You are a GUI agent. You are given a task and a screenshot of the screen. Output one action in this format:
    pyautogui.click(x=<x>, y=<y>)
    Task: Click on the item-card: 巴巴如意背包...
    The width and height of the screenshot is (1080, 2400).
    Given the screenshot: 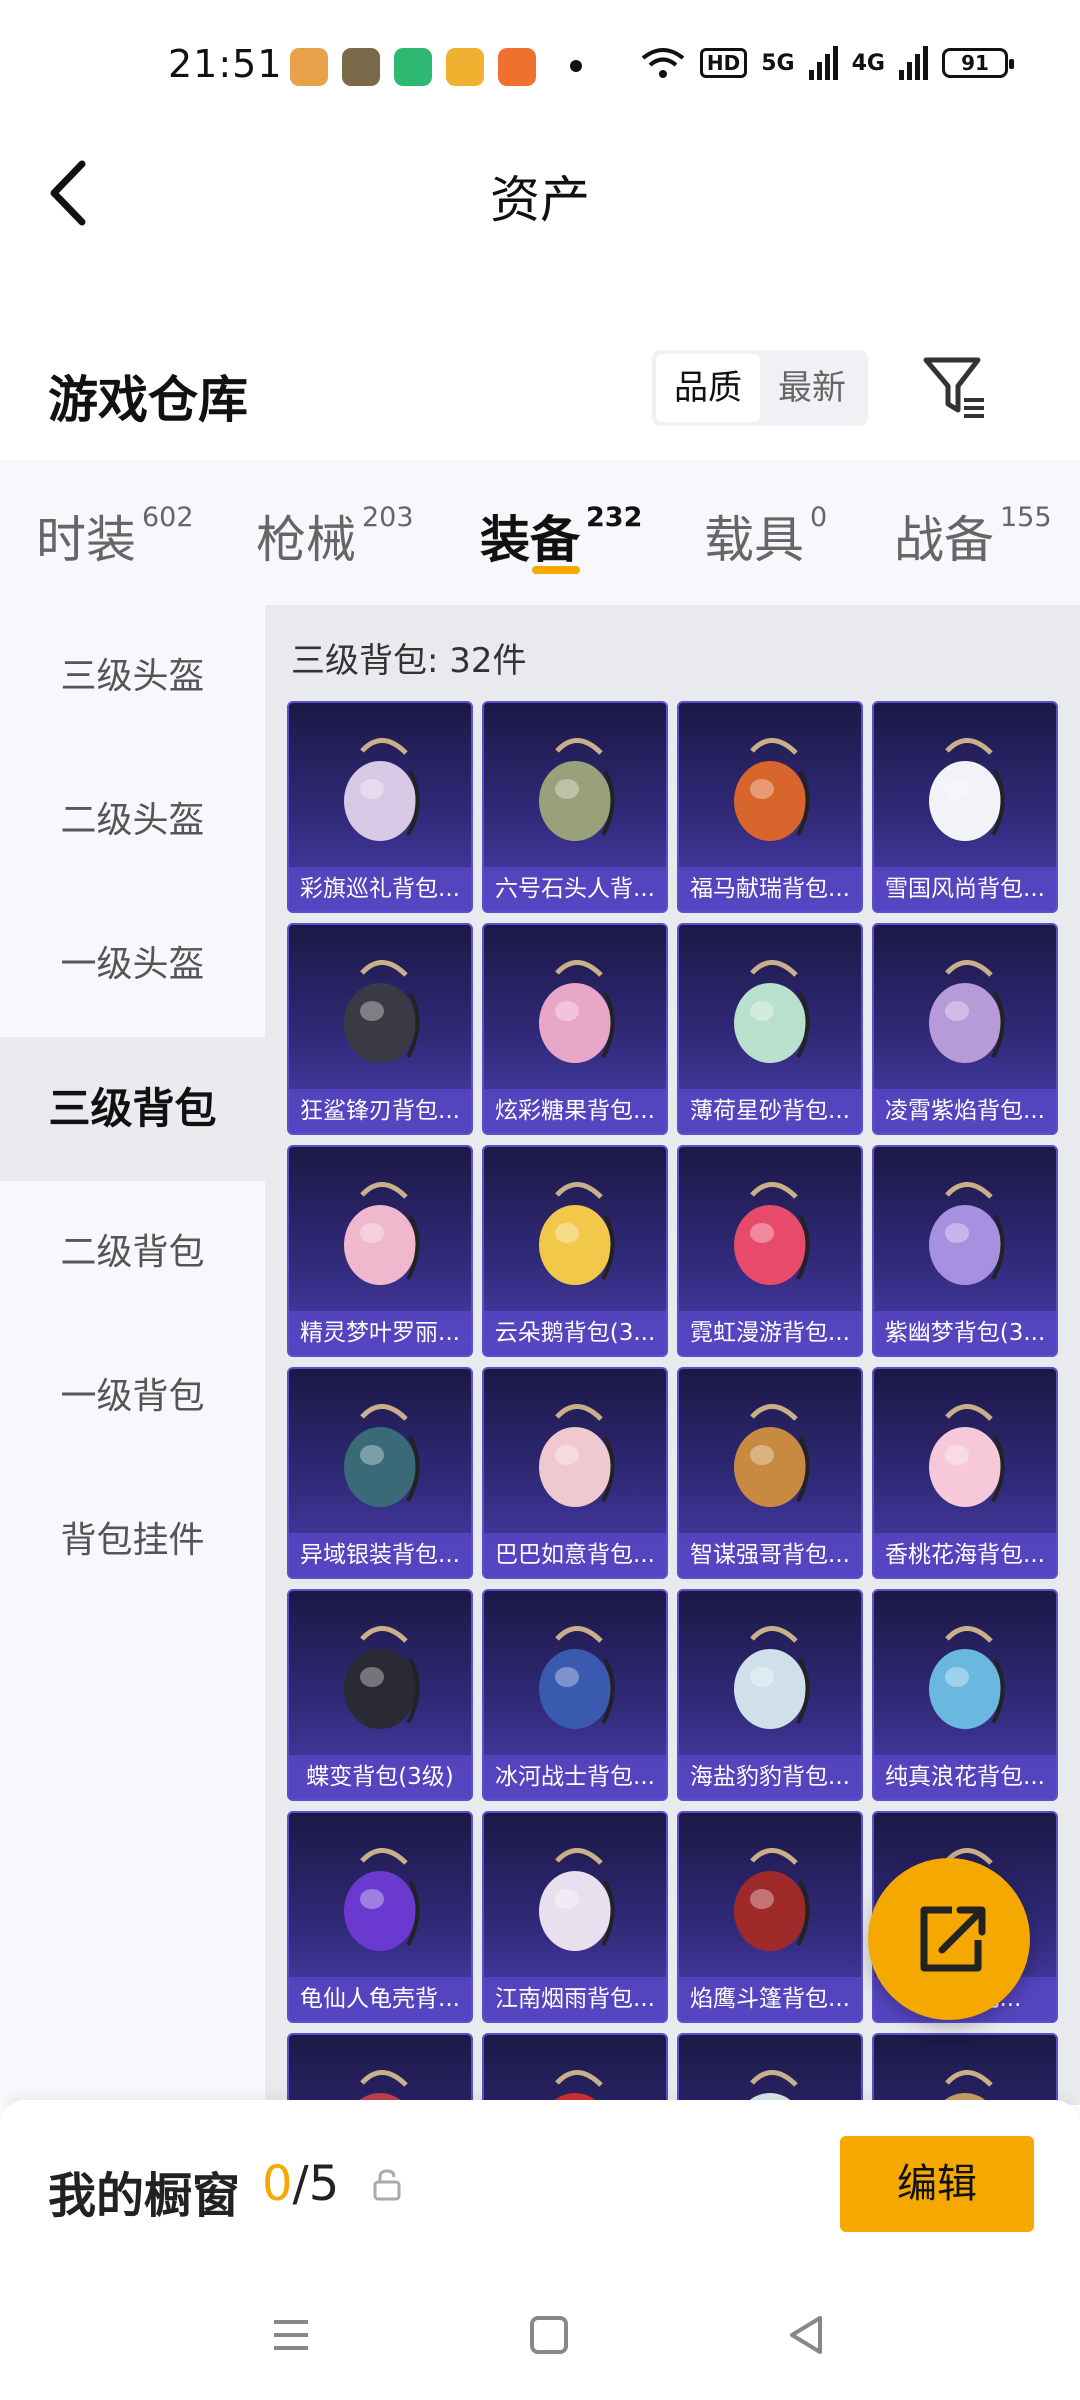 What is the action you would take?
    pyautogui.click(x=575, y=1473)
    